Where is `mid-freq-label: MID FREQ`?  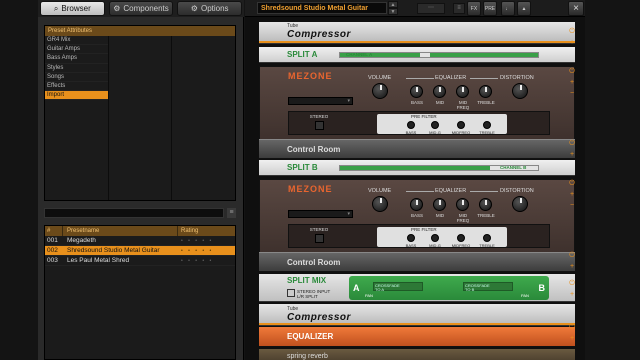 mid-freq-label: MID FREQ is located at coordinates (463, 105).